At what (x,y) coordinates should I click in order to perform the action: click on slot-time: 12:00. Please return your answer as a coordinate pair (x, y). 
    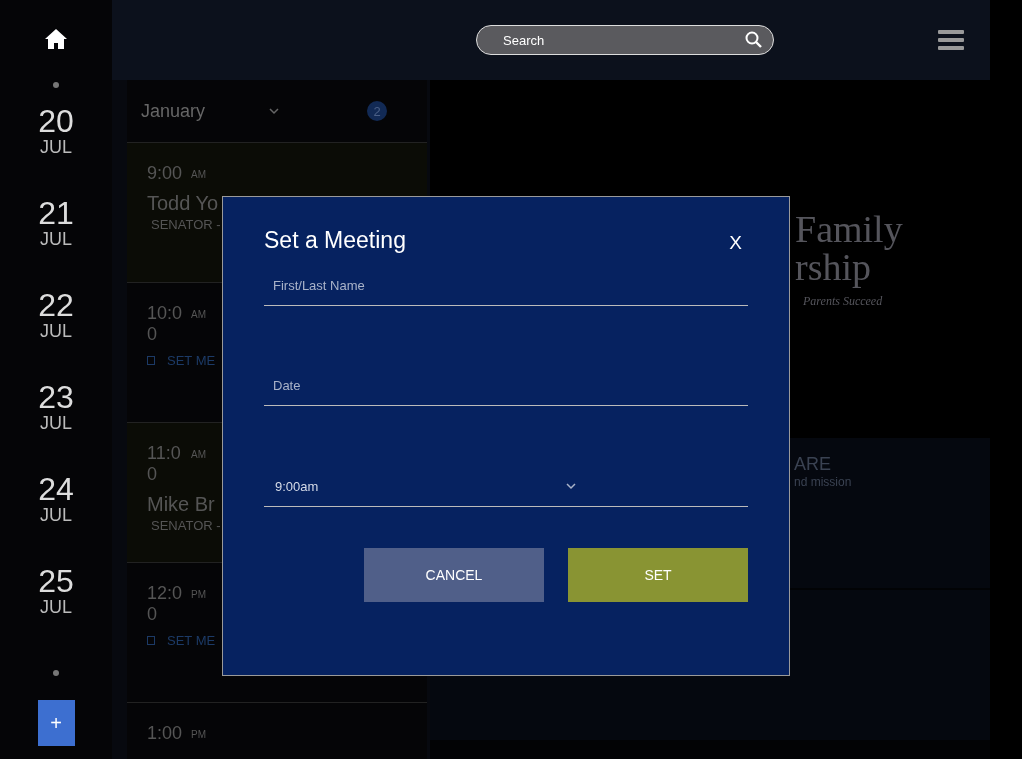
    Looking at the image, I should click on (165, 604).